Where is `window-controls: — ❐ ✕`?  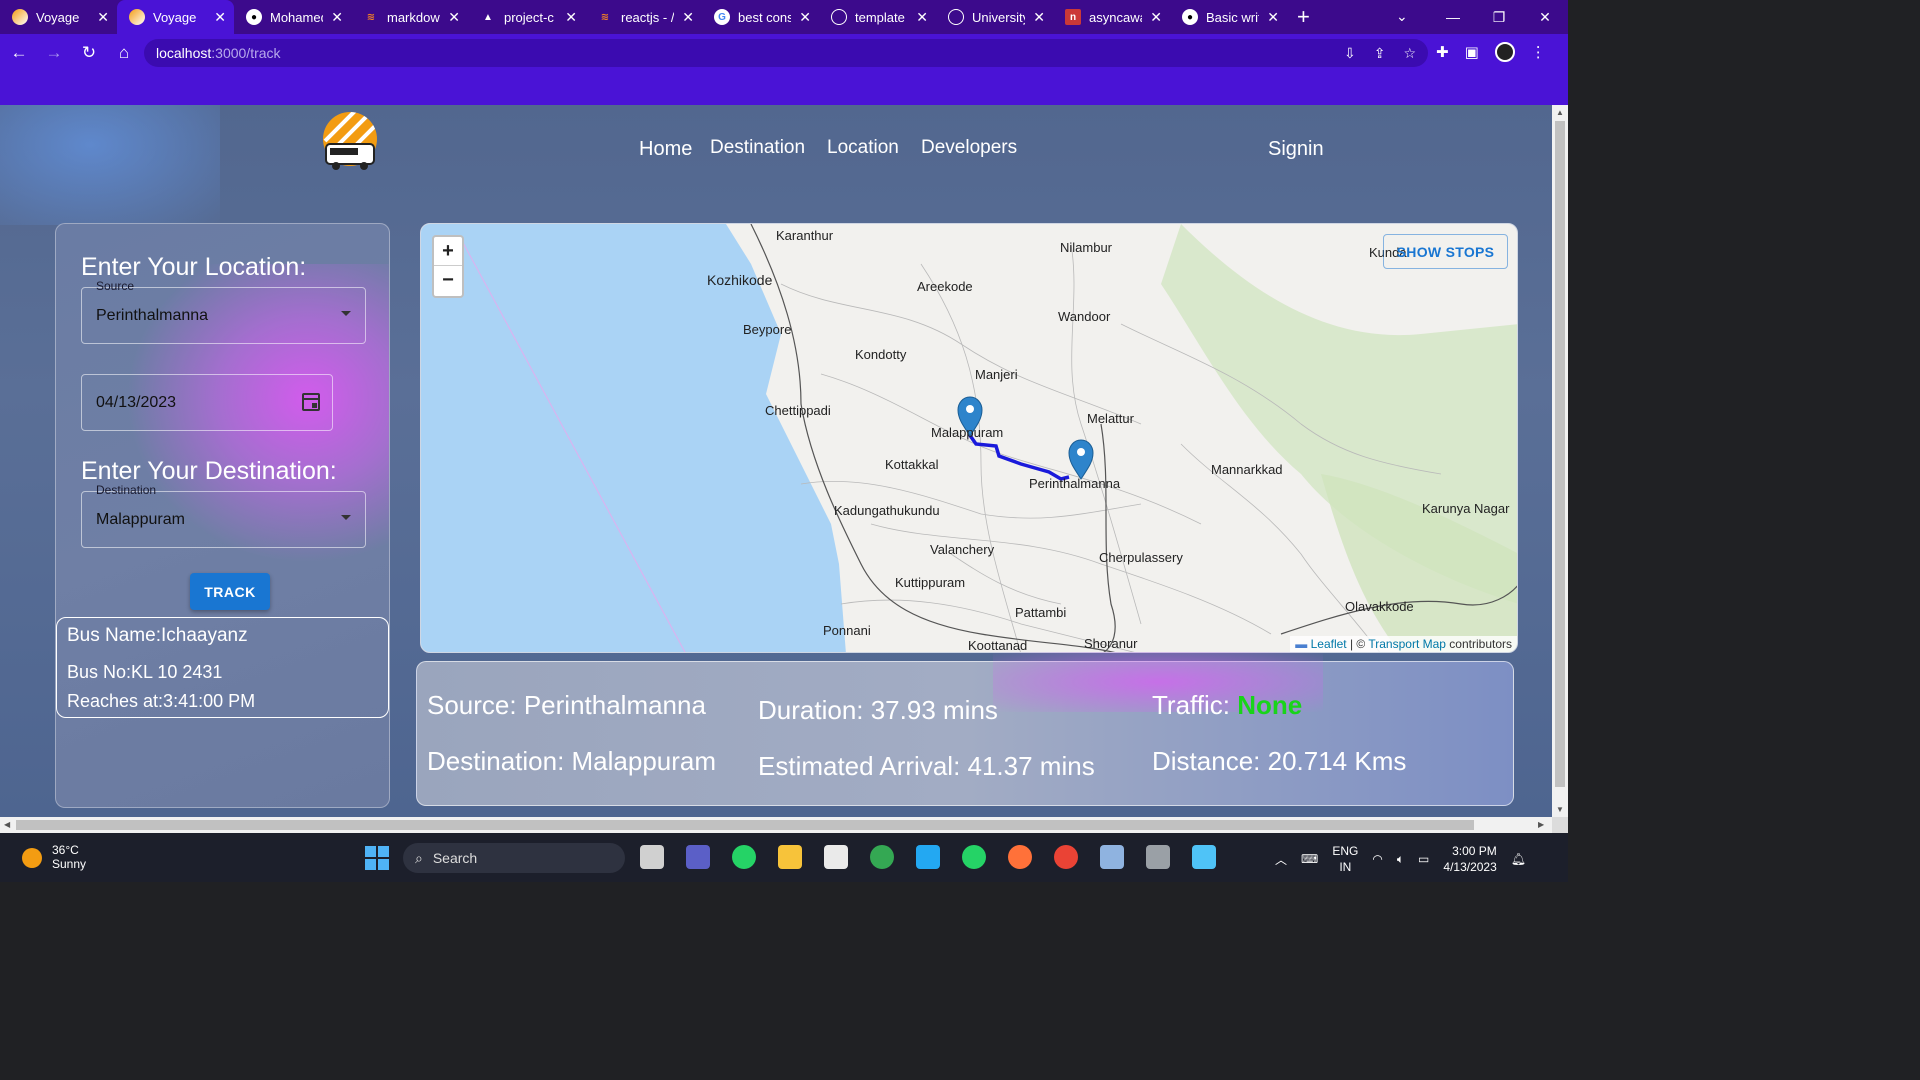 window-controls: — ❐ ✕ is located at coordinates (1499, 17).